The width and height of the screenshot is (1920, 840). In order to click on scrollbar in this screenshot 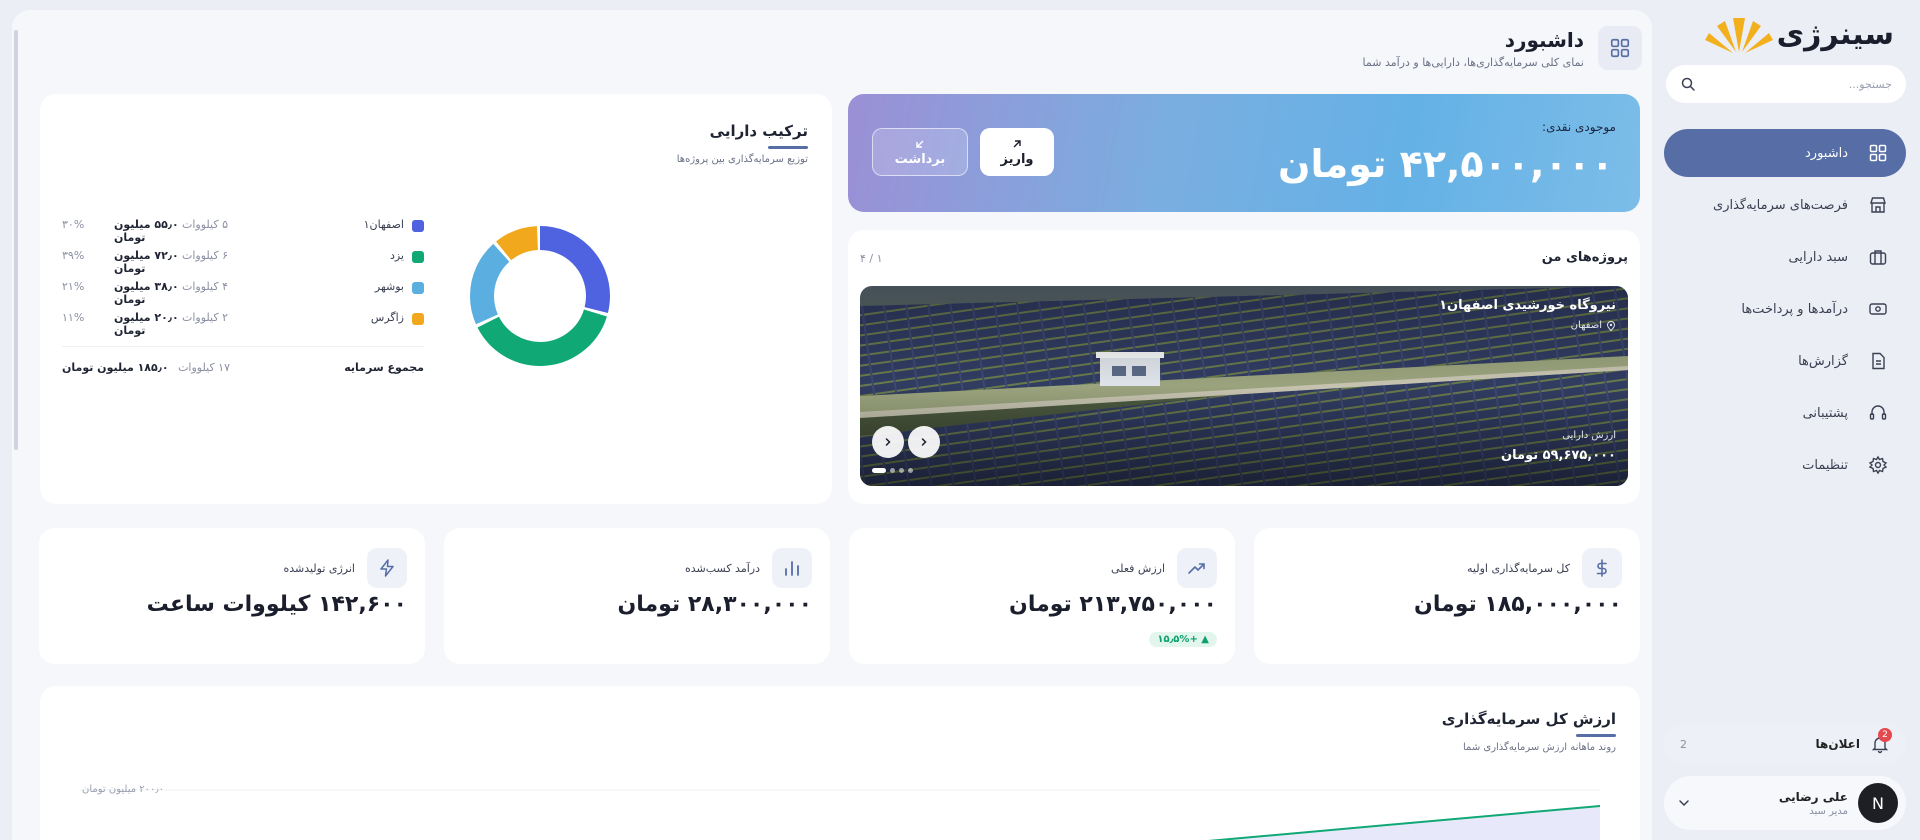, I will do `click(16, 240)`.